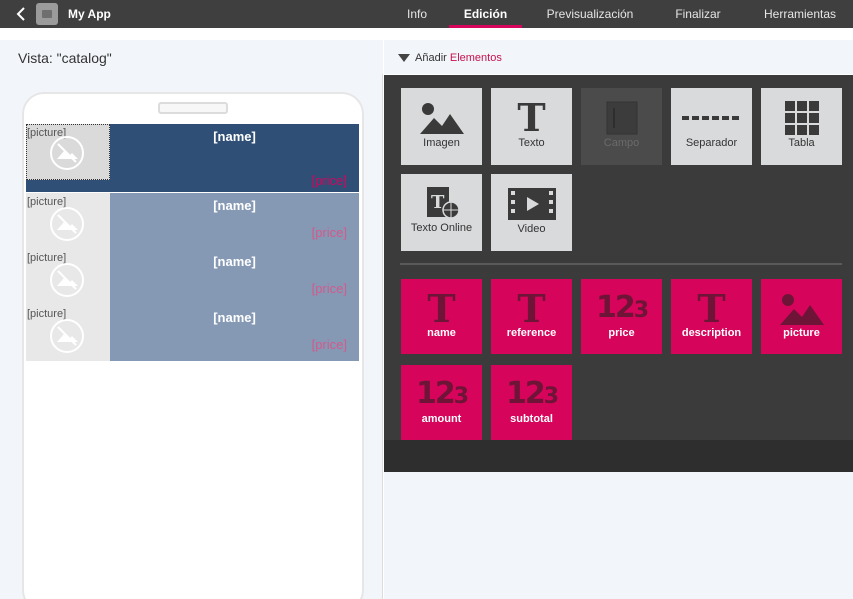  I want to click on view-header: Vista: "catalog", so click(191, 57).